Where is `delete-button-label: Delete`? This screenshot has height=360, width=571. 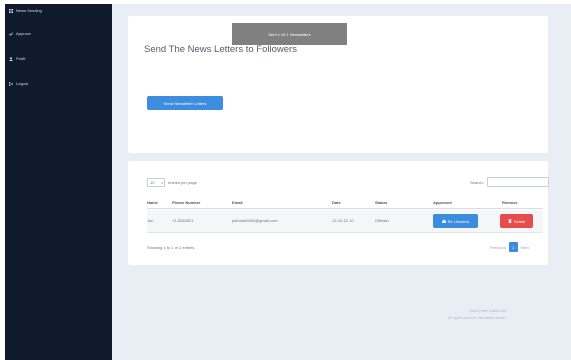
delete-button-label: Delete is located at coordinates (519, 221).